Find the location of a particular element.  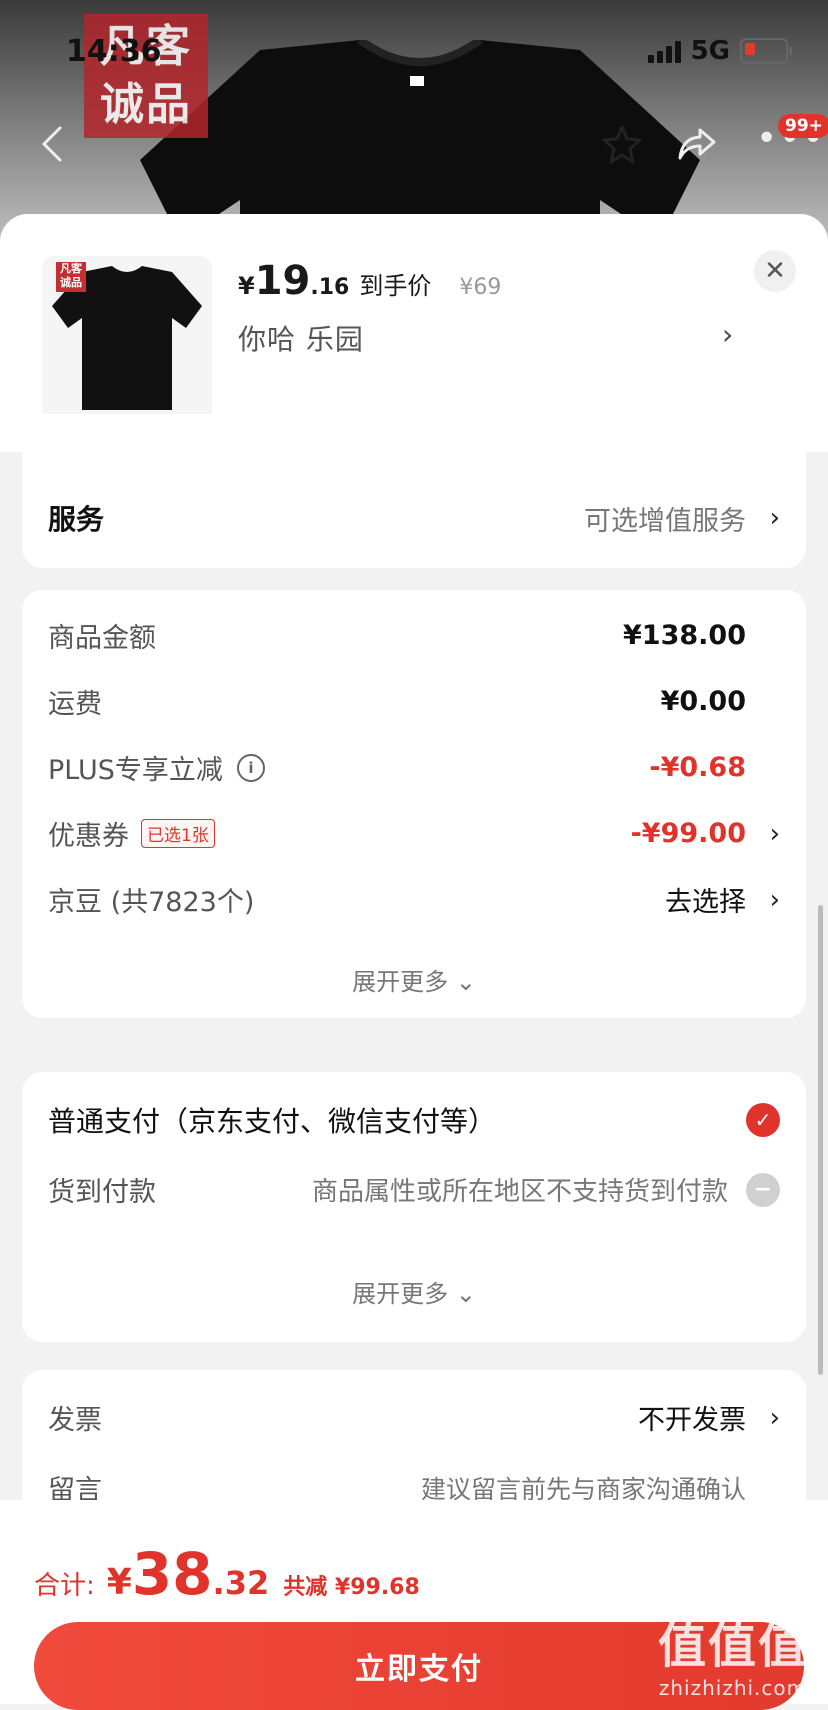

status-time: 14:36 is located at coordinates (114, 51).